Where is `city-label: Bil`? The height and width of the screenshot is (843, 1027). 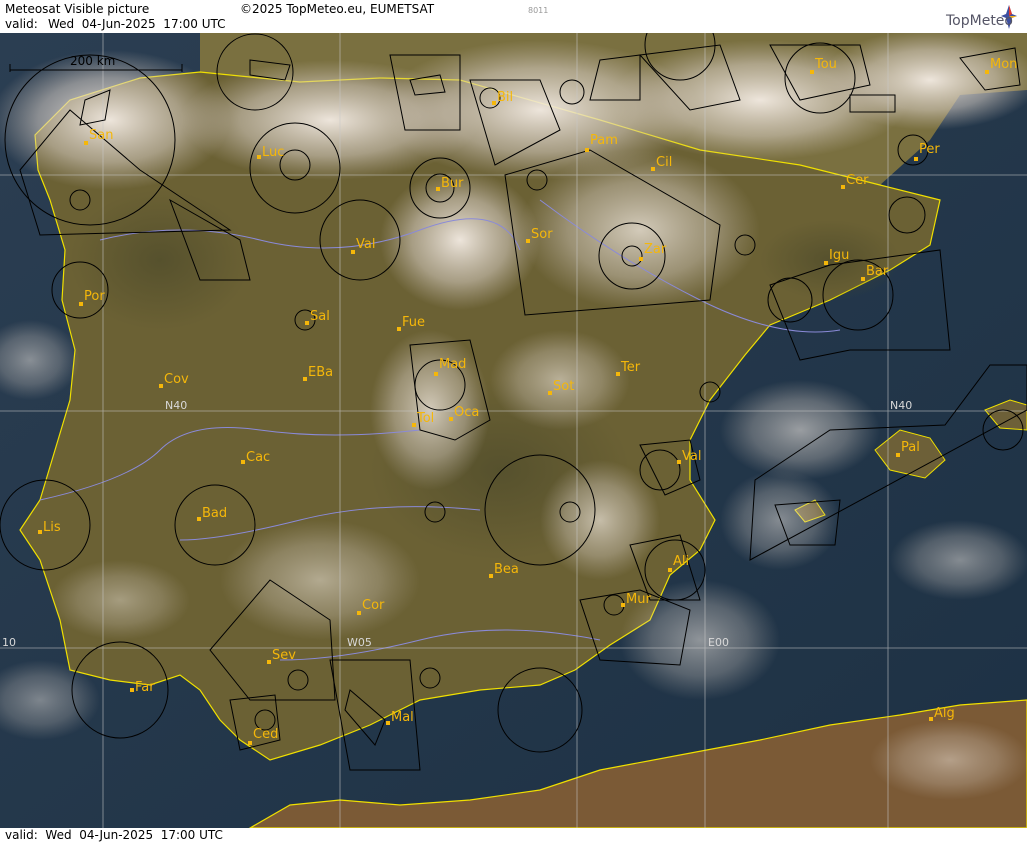
city-label: Bil is located at coordinates (505, 97).